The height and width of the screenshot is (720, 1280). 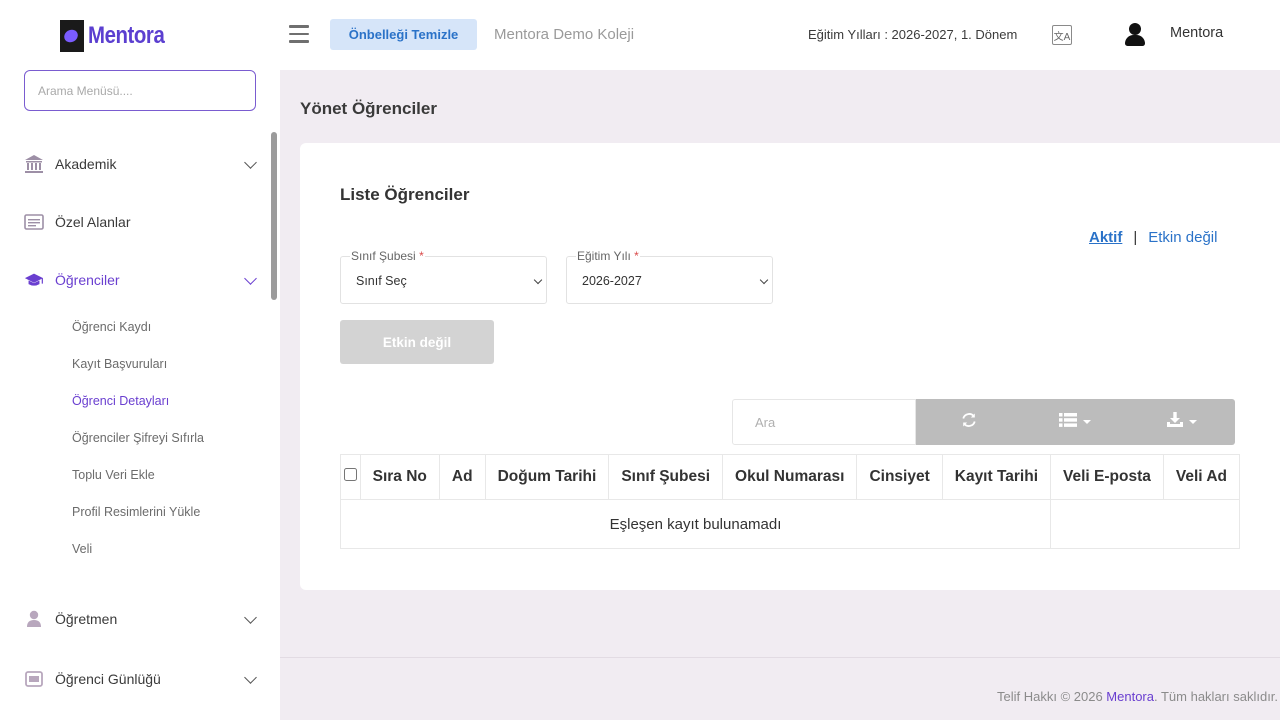 I want to click on deactivate-button: Etkin değil, so click(x=417, y=342).